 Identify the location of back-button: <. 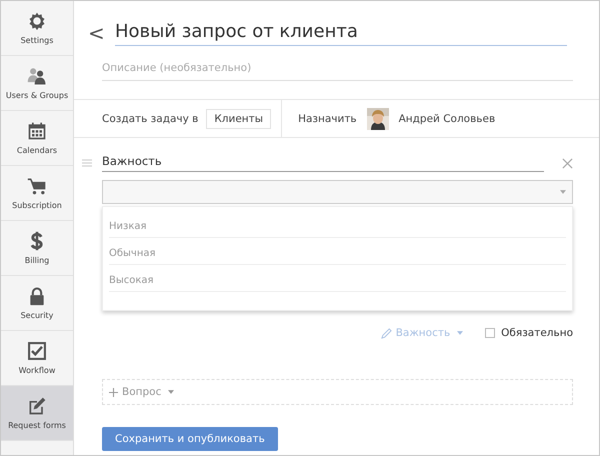
(102, 32).